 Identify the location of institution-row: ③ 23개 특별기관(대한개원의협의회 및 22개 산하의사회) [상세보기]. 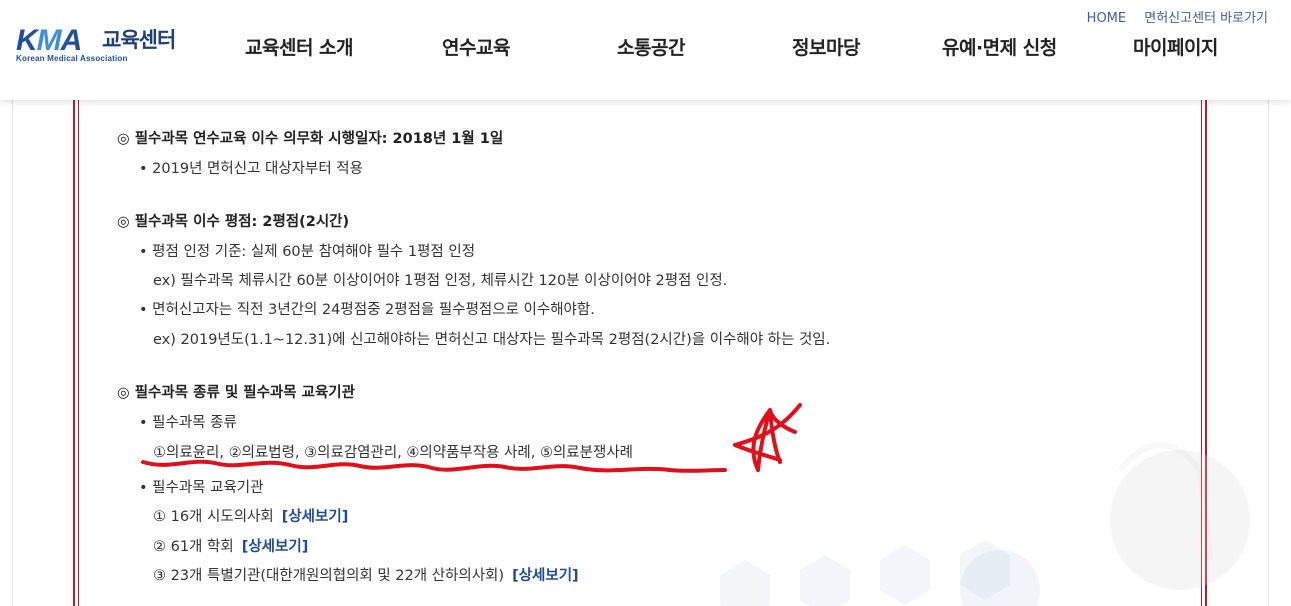
(366, 574).